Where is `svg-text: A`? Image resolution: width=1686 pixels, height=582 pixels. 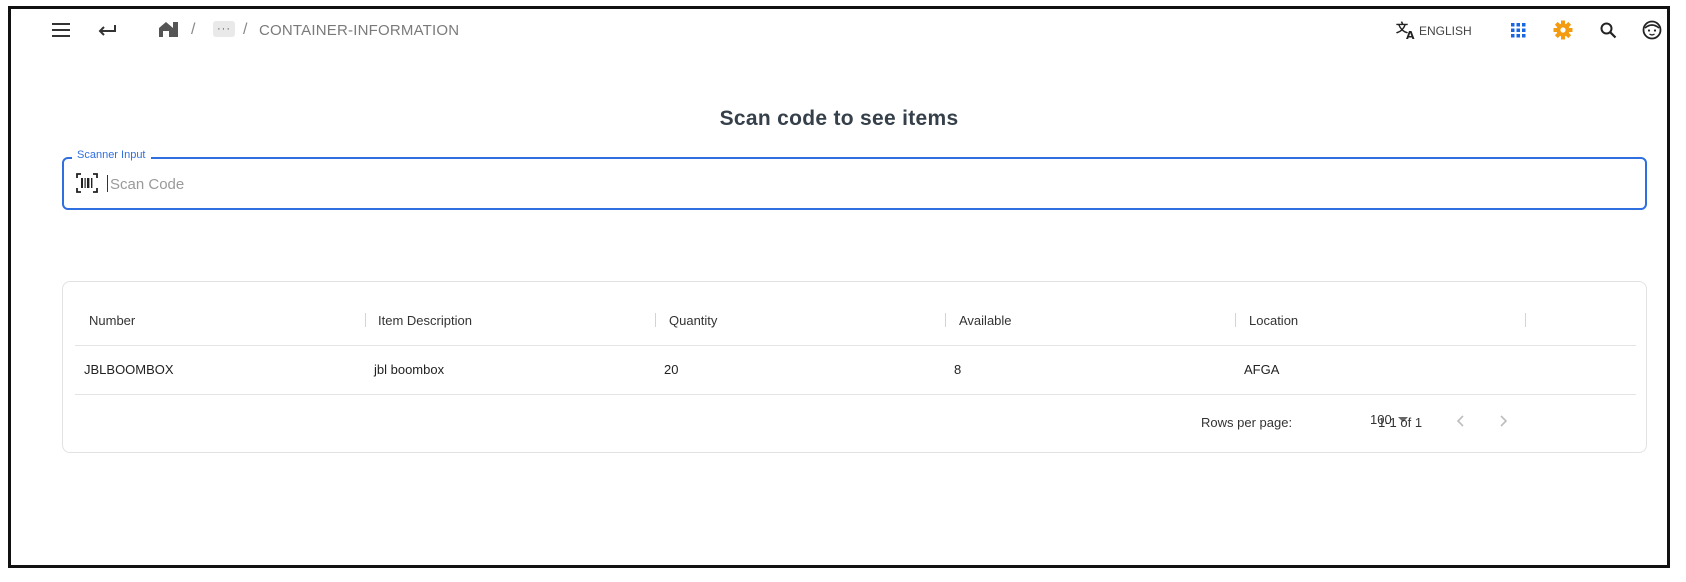 svg-text: A is located at coordinates (1410, 34).